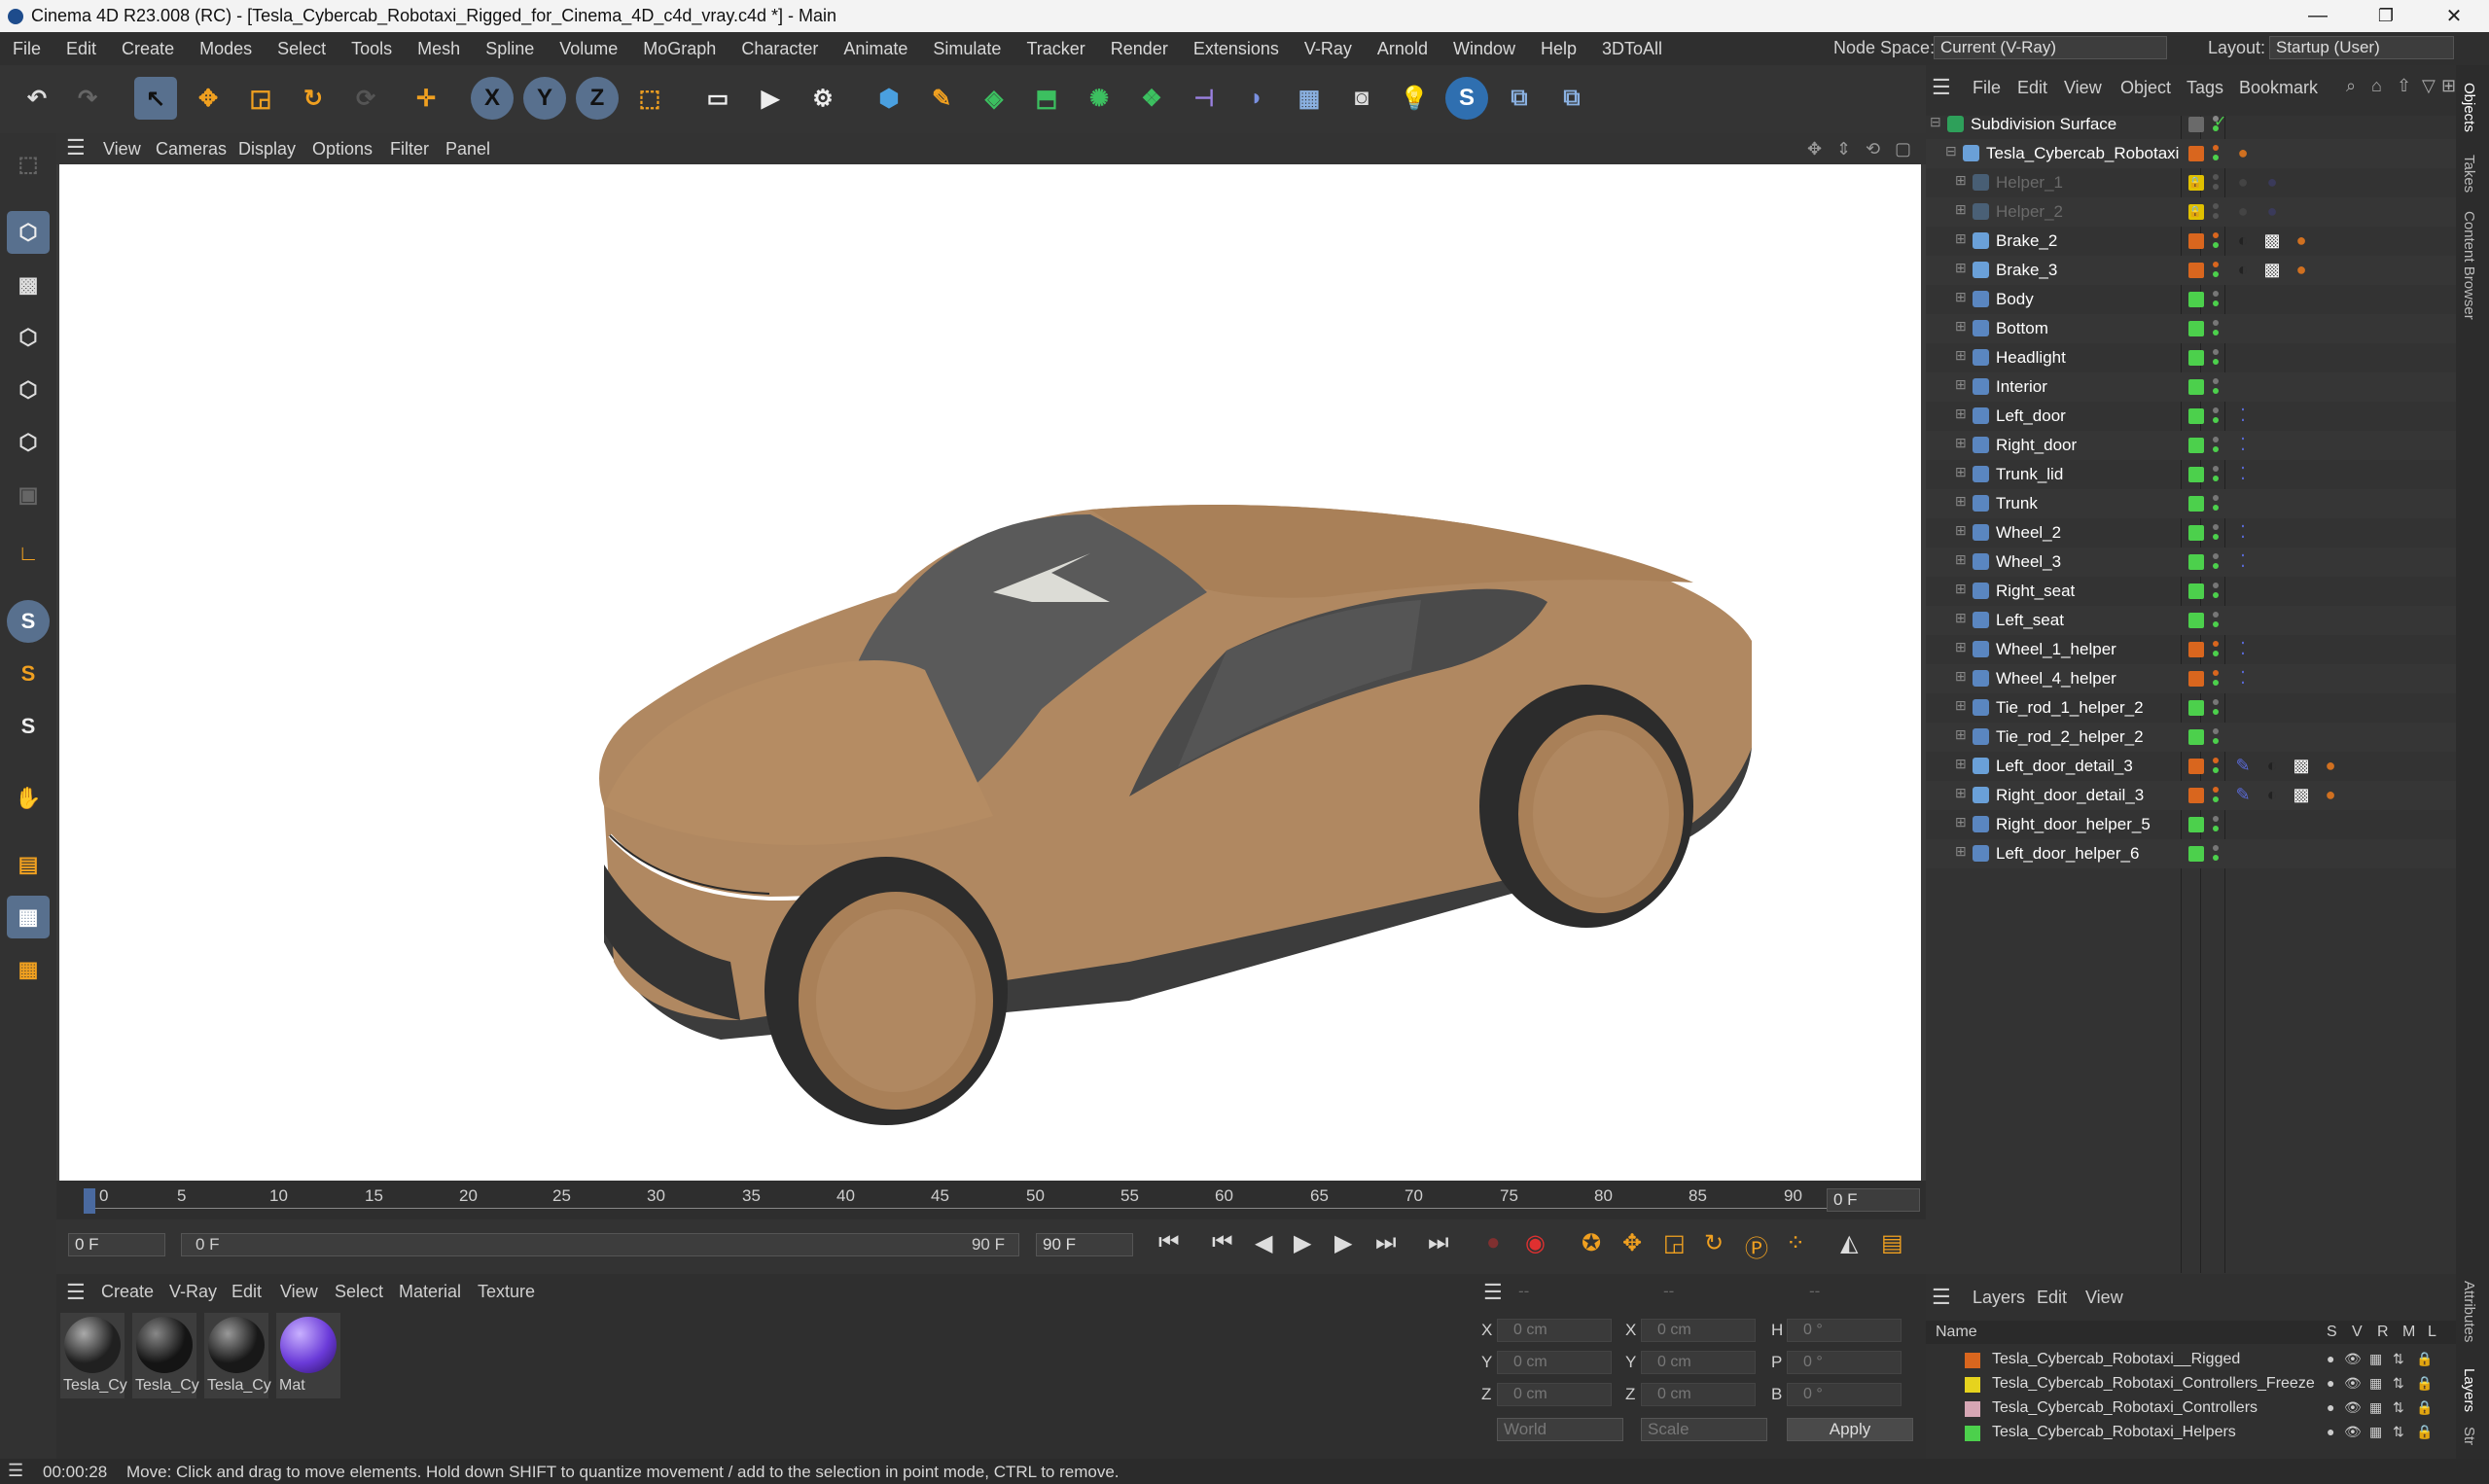 The image size is (2489, 1484). I want to click on object-row: ⊞ Right_door_helper_5, so click(2191, 825).